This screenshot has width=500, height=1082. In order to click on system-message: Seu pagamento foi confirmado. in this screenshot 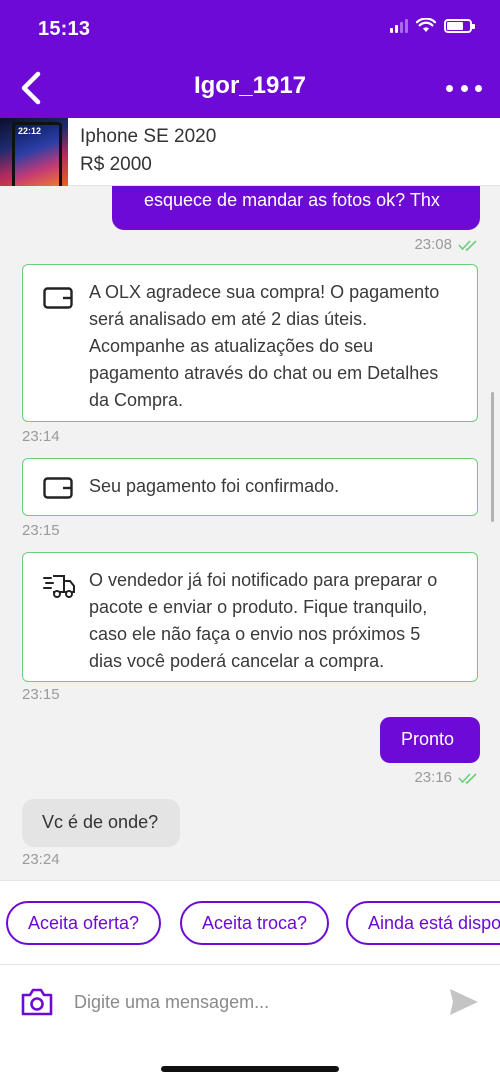, I will do `click(250, 487)`.